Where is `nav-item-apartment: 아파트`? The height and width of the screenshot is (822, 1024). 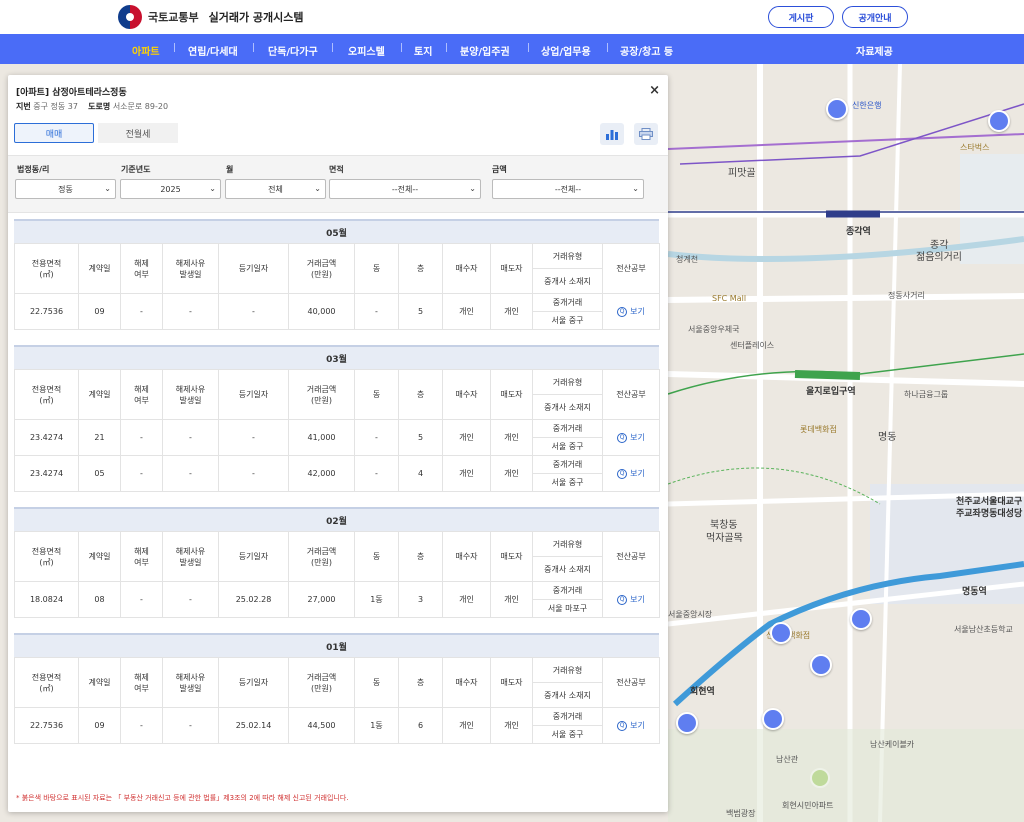 nav-item-apartment: 아파트 is located at coordinates (146, 50).